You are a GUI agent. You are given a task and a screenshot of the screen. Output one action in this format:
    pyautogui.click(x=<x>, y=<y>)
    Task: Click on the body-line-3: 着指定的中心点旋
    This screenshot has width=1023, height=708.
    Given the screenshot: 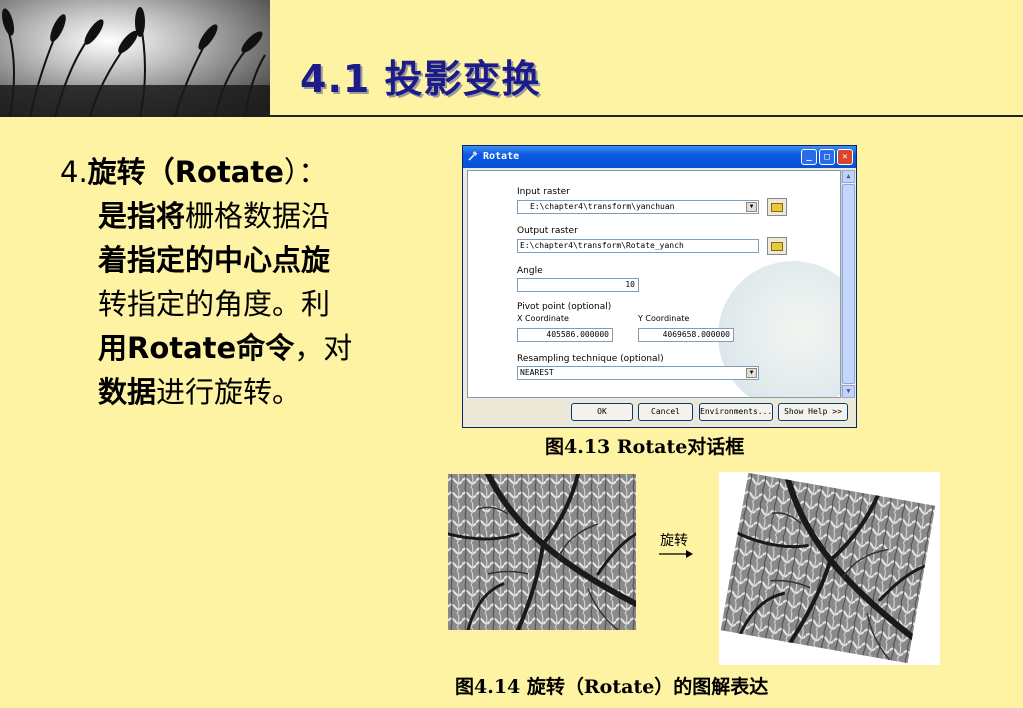 What is the action you would take?
    pyautogui.click(x=214, y=260)
    